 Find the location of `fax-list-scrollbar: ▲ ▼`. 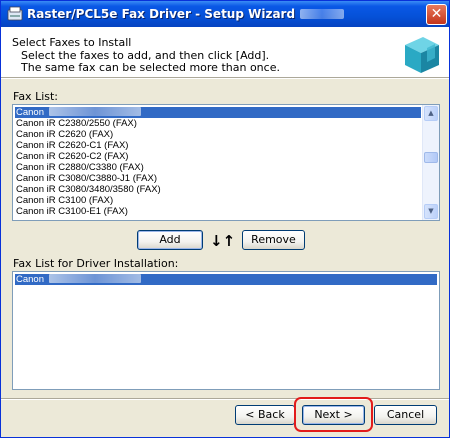

fax-list-scrollbar: ▲ ▼ is located at coordinates (430, 162).